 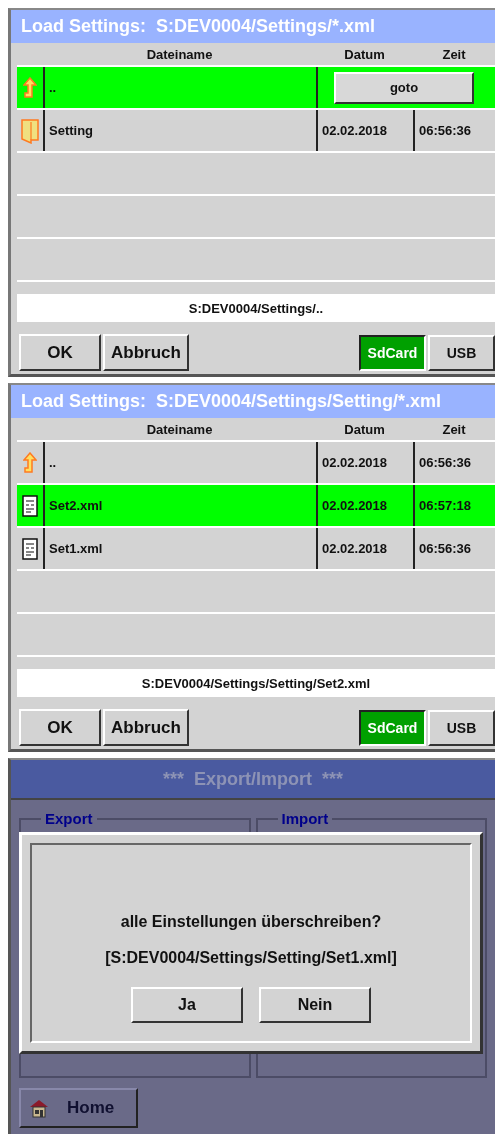 What do you see at coordinates (187, 1005) in the screenshot?
I see `yes-button: Ja` at bounding box center [187, 1005].